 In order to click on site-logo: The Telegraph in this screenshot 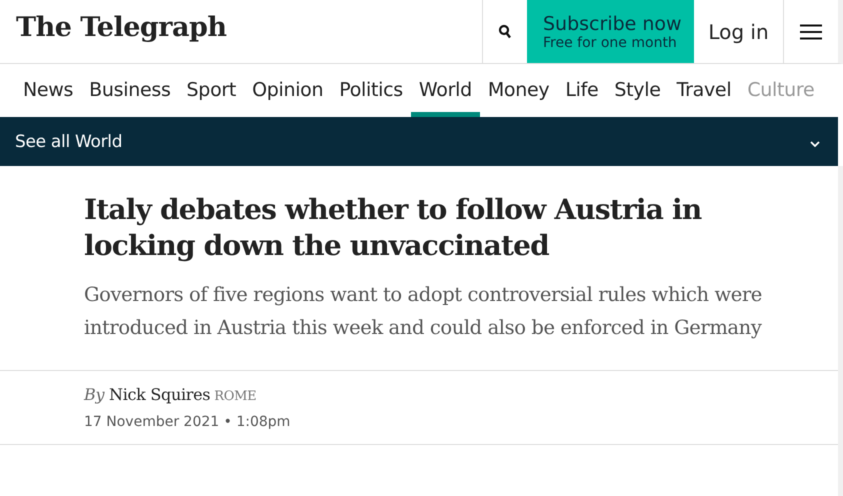, I will do `click(241, 31)`.